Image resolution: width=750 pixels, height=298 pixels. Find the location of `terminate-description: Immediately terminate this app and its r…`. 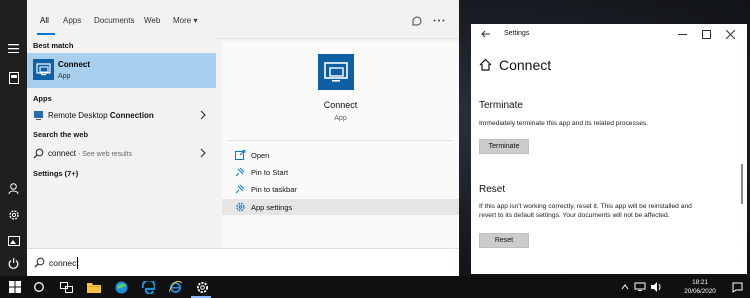

terminate-description: Immediately terminate this app and its r… is located at coordinates (564, 123).